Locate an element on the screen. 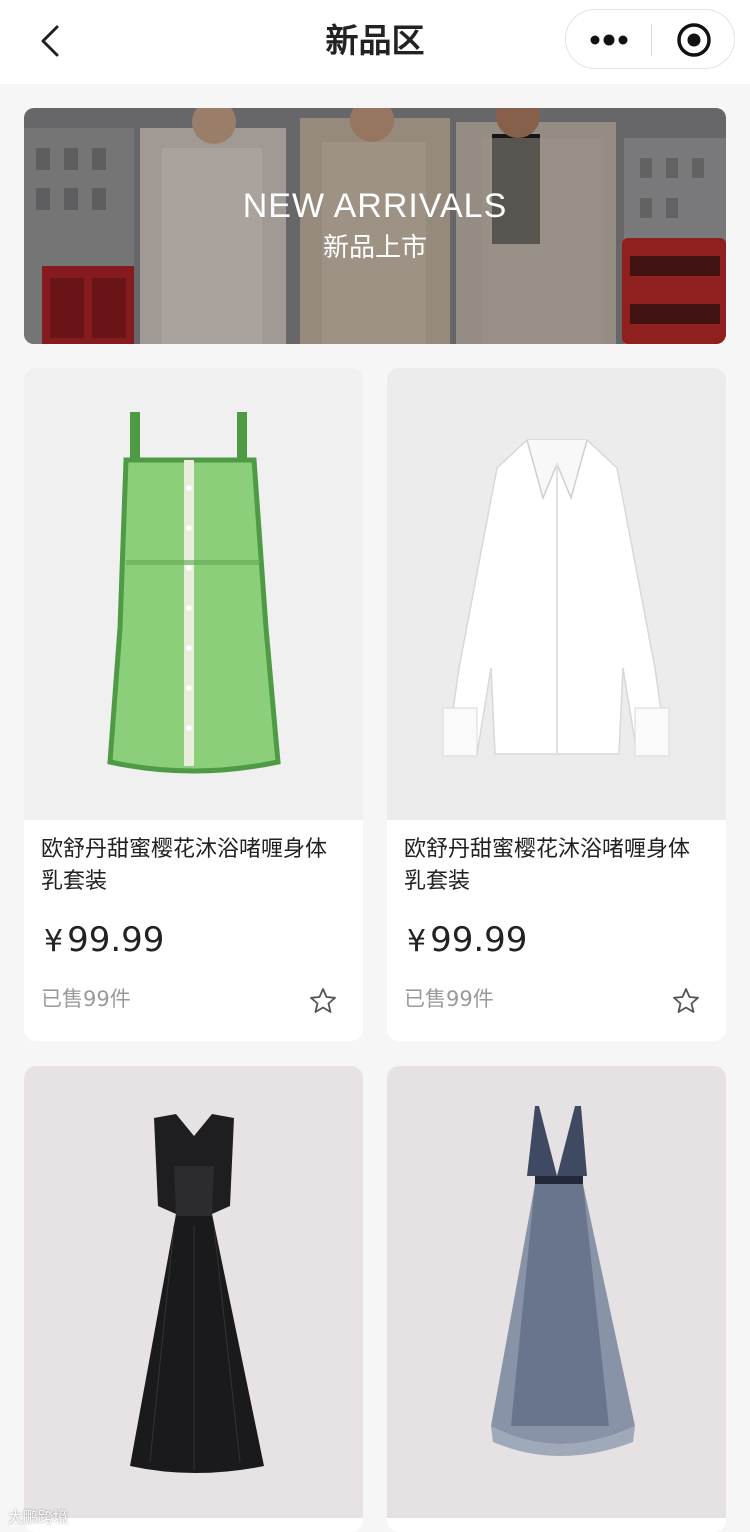 Image resolution: width=750 pixels, height=1532 pixels. product-image-green-tweed-dress is located at coordinates (193, 594).